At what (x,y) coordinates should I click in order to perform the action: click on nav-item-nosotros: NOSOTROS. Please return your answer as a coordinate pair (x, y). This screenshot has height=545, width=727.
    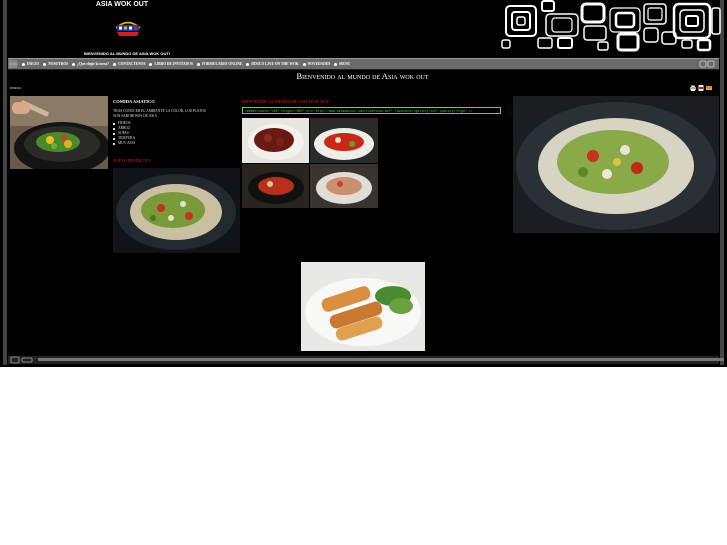
    Looking at the image, I should click on (55, 64).